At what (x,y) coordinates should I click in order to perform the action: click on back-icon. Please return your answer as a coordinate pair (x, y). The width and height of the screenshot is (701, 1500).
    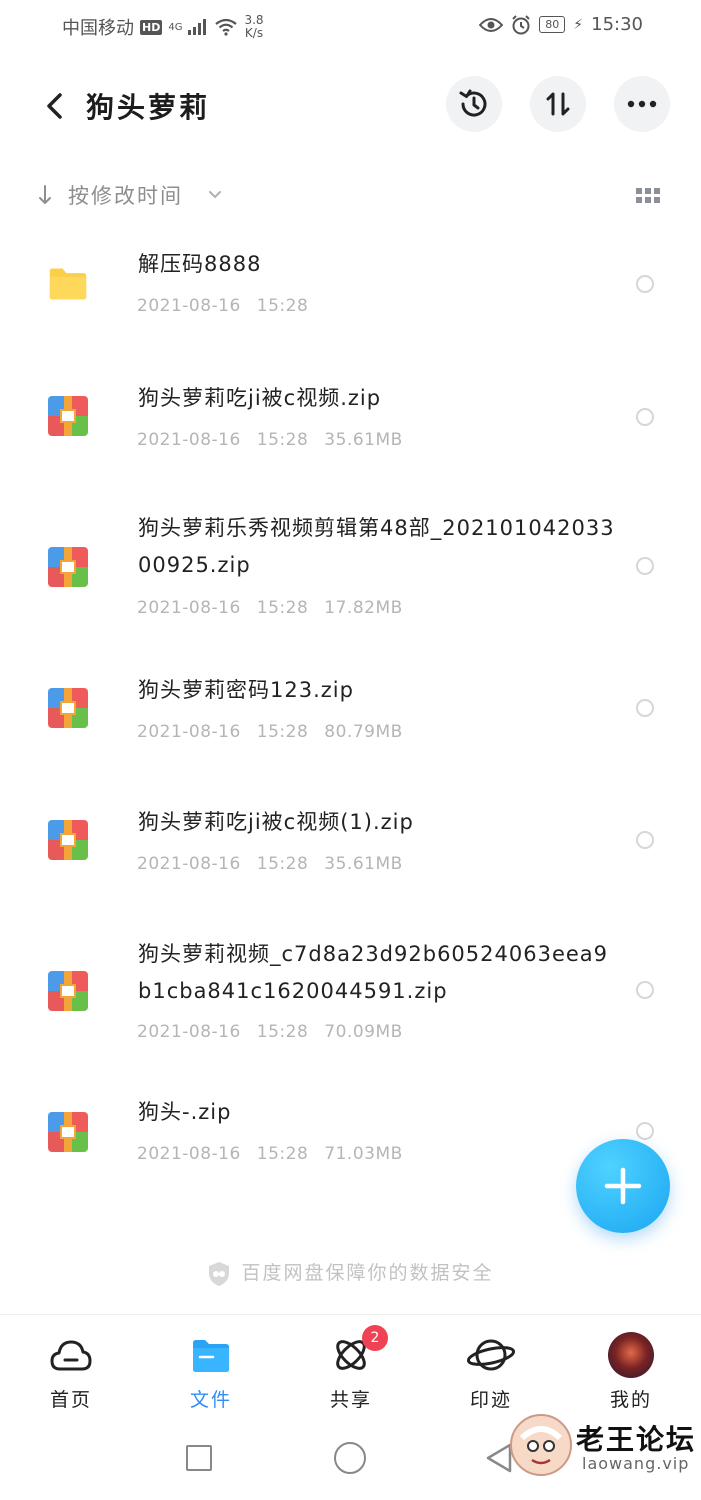
    Looking at the image, I should click on (54, 106).